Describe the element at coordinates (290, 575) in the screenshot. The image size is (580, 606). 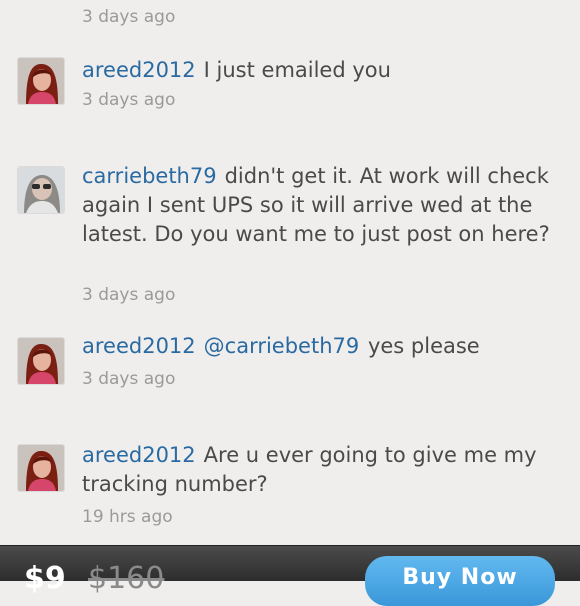
I see `purchase-bar: $9 $160 Buy Now` at that location.